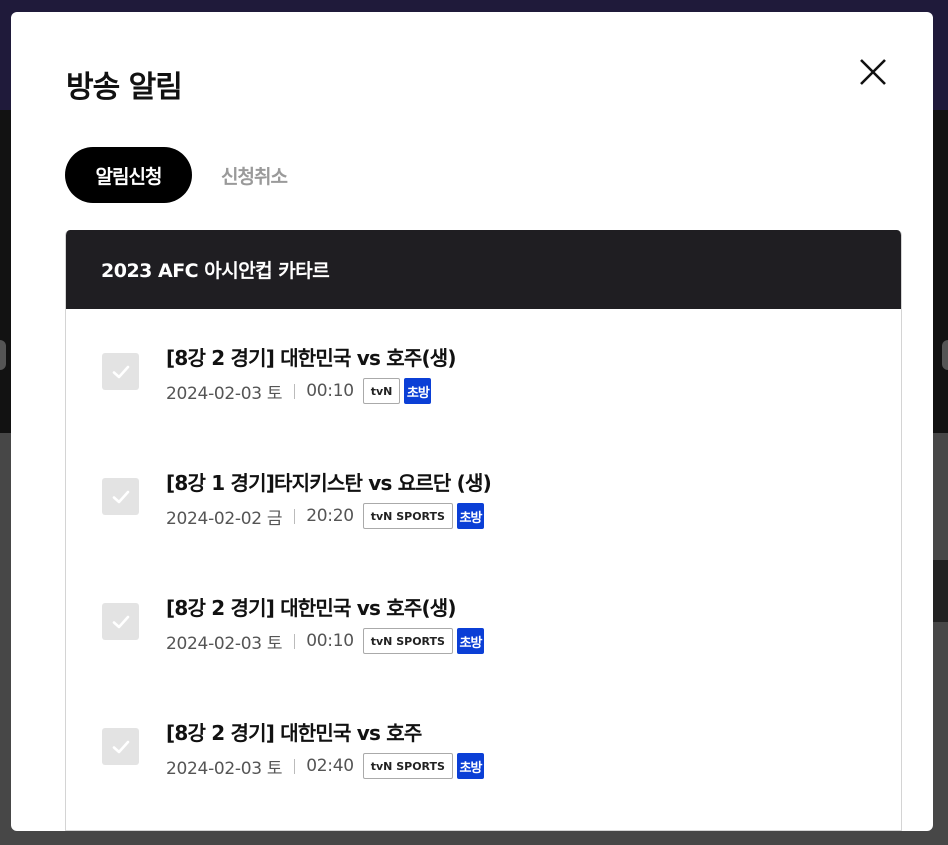 This screenshot has height=845, width=948. I want to click on program-meta: 2024-02-03 토 00:10 tvN SPORTS 초방, so click(325, 641).